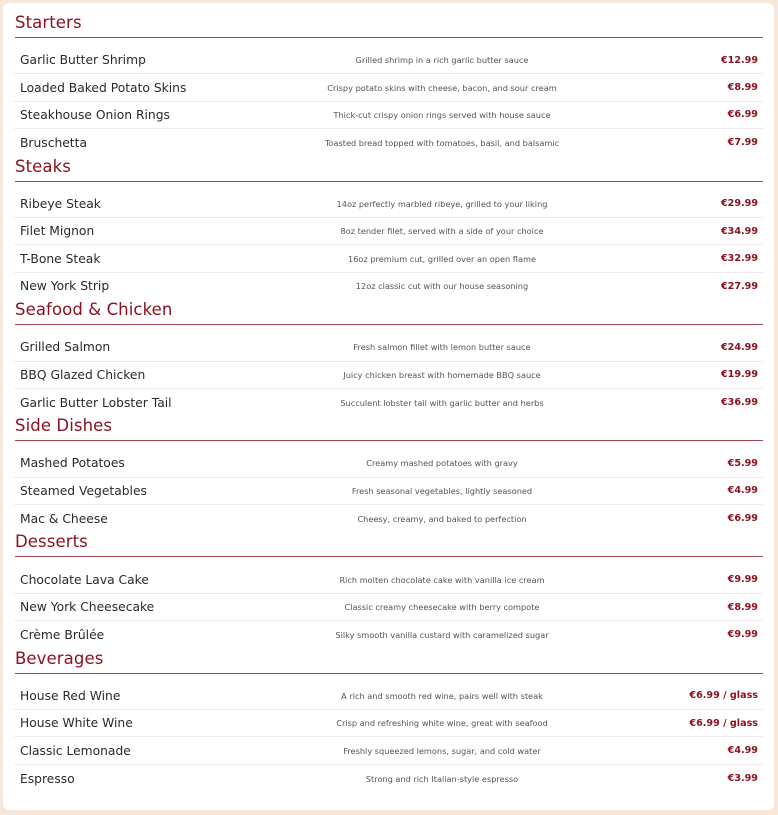 The width and height of the screenshot is (778, 815). Describe the element at coordinates (57, 231) in the screenshot. I see `menu-item-name: Filet Mignon` at that location.